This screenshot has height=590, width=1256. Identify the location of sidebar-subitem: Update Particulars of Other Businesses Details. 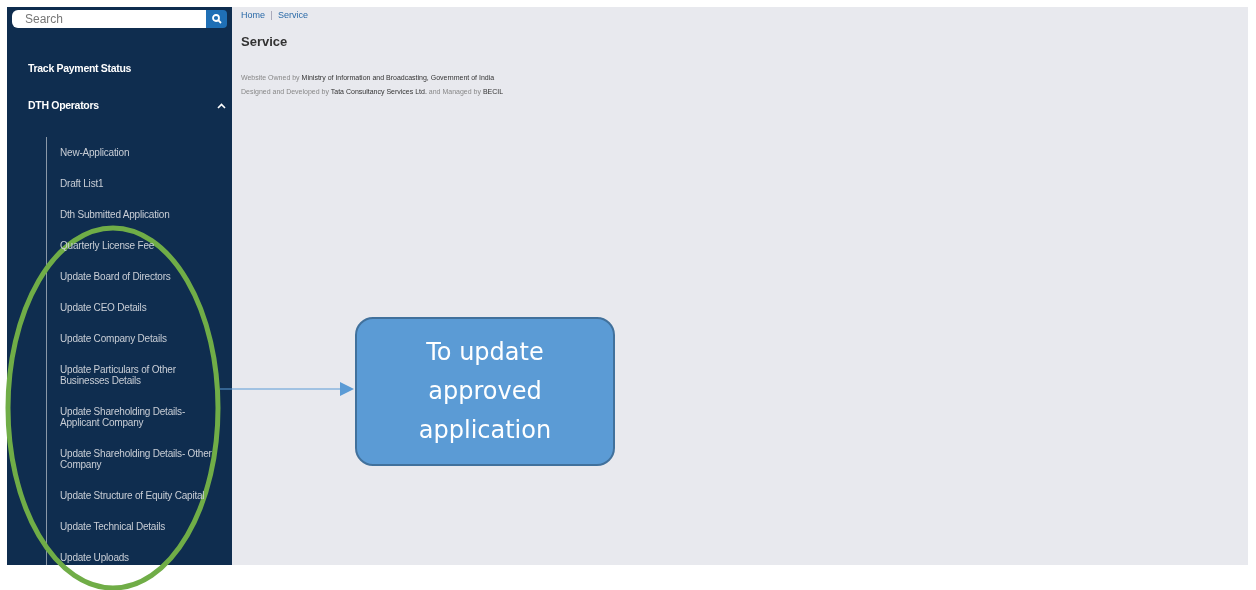
(140, 375).